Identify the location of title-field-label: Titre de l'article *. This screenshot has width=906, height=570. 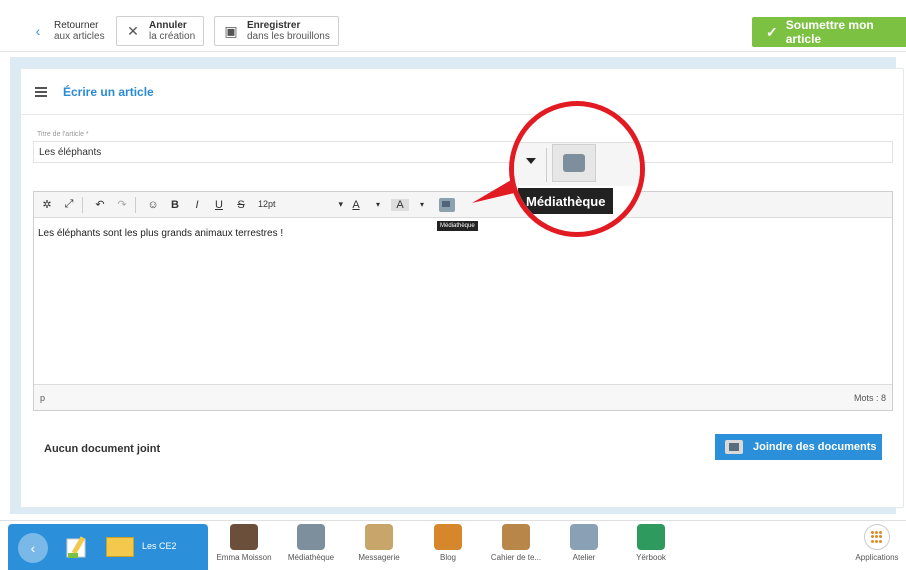
(63, 134).